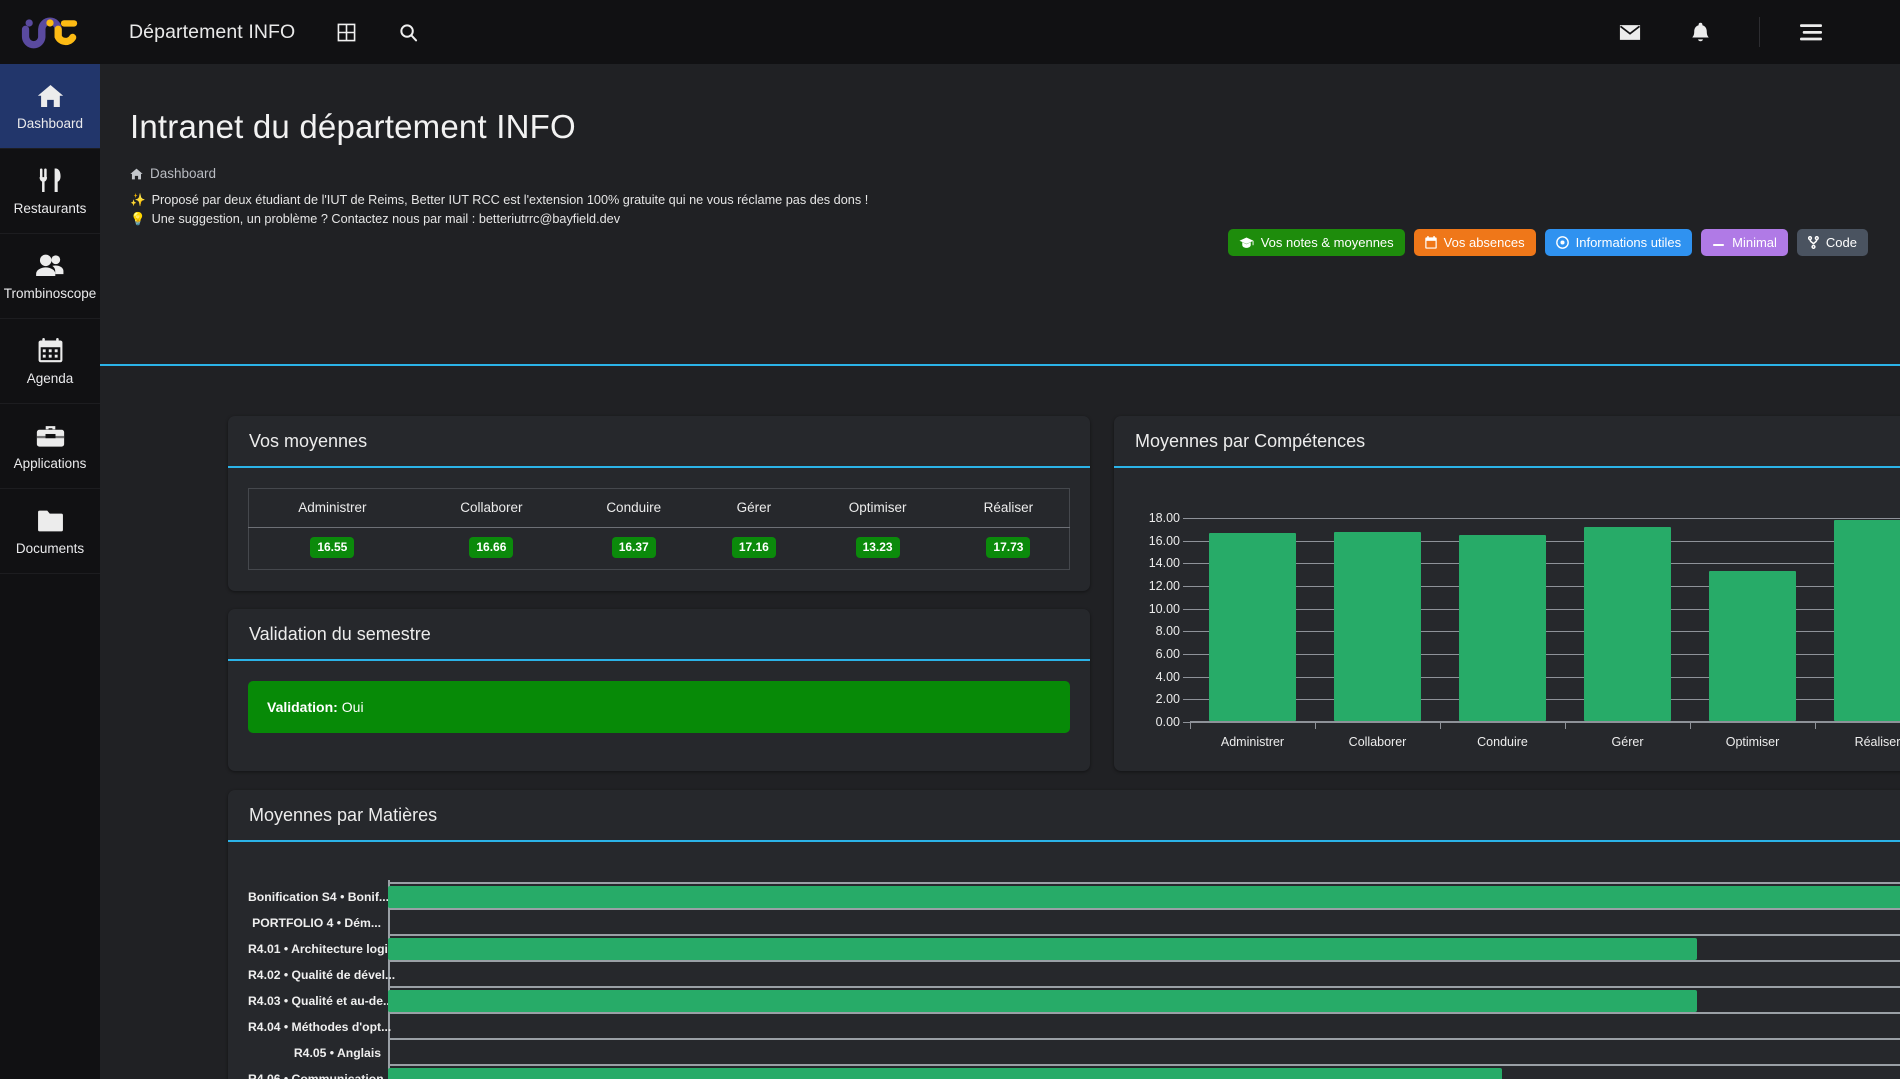 This screenshot has width=1900, height=1079. Describe the element at coordinates (1246, 242) in the screenshot. I see `graduation-cap-icon` at that location.